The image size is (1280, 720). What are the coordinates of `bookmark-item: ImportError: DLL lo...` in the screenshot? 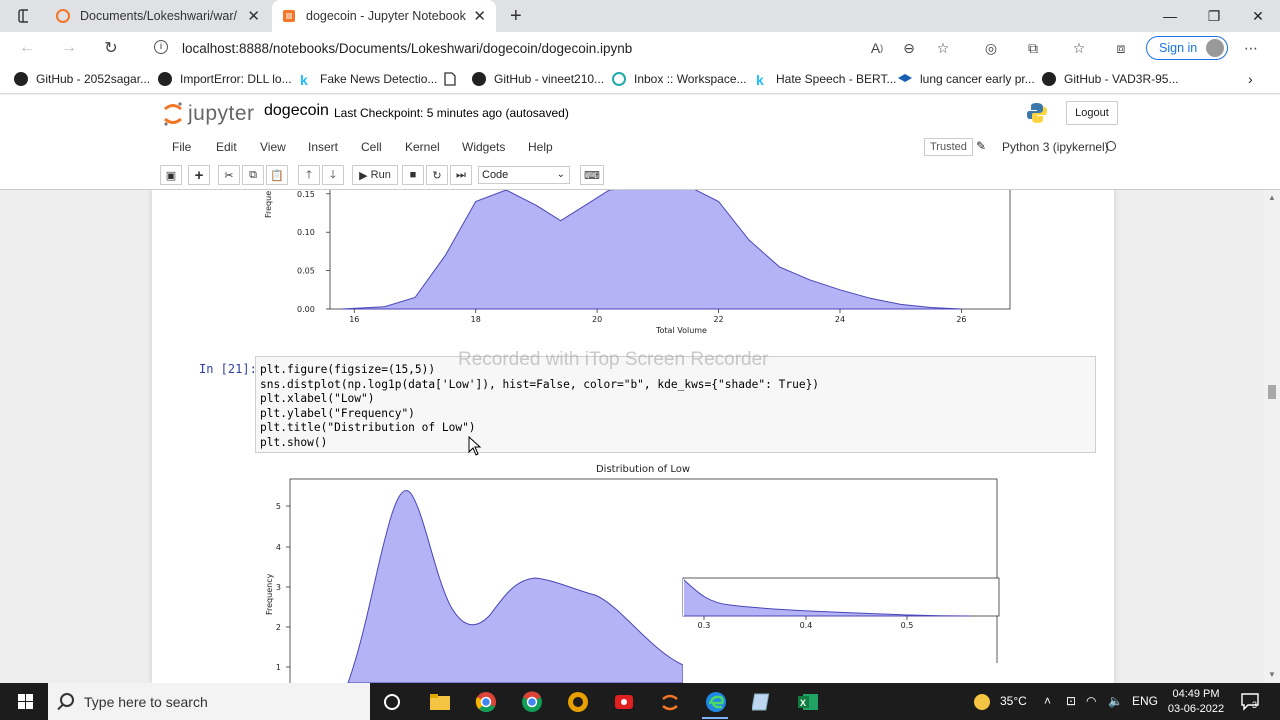 It's located at (225, 79).